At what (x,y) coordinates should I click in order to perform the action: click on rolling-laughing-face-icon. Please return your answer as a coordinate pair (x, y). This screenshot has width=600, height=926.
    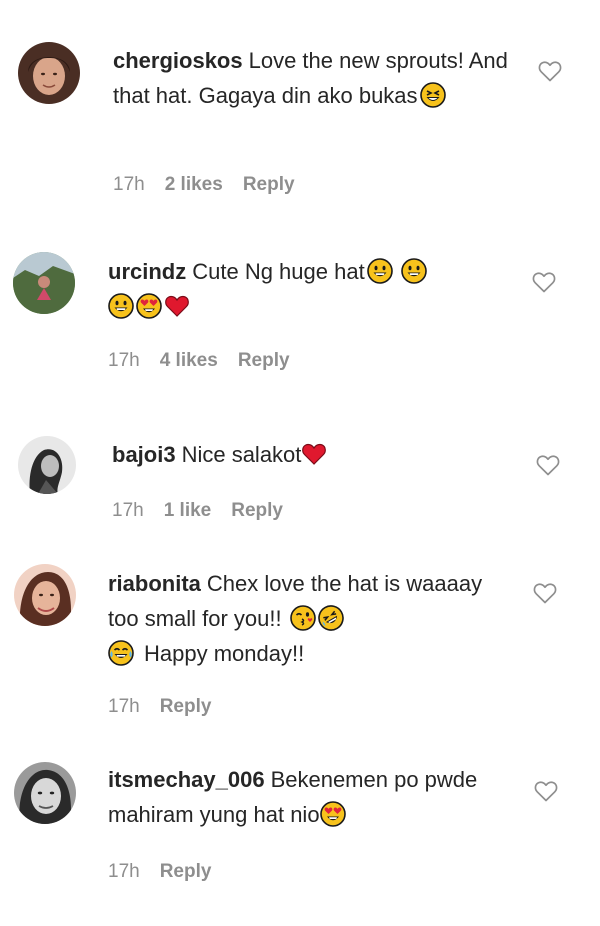
    Looking at the image, I should click on (331, 618).